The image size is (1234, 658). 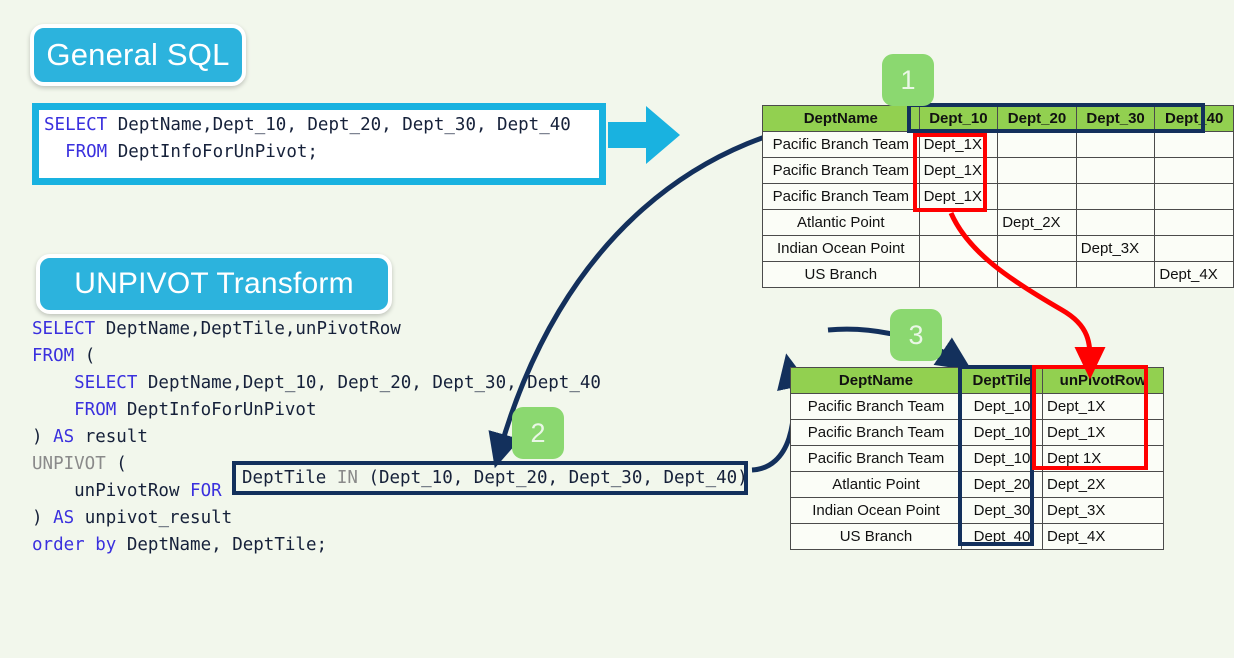 I want to click on step-badge-3: 3, so click(x=916, y=335).